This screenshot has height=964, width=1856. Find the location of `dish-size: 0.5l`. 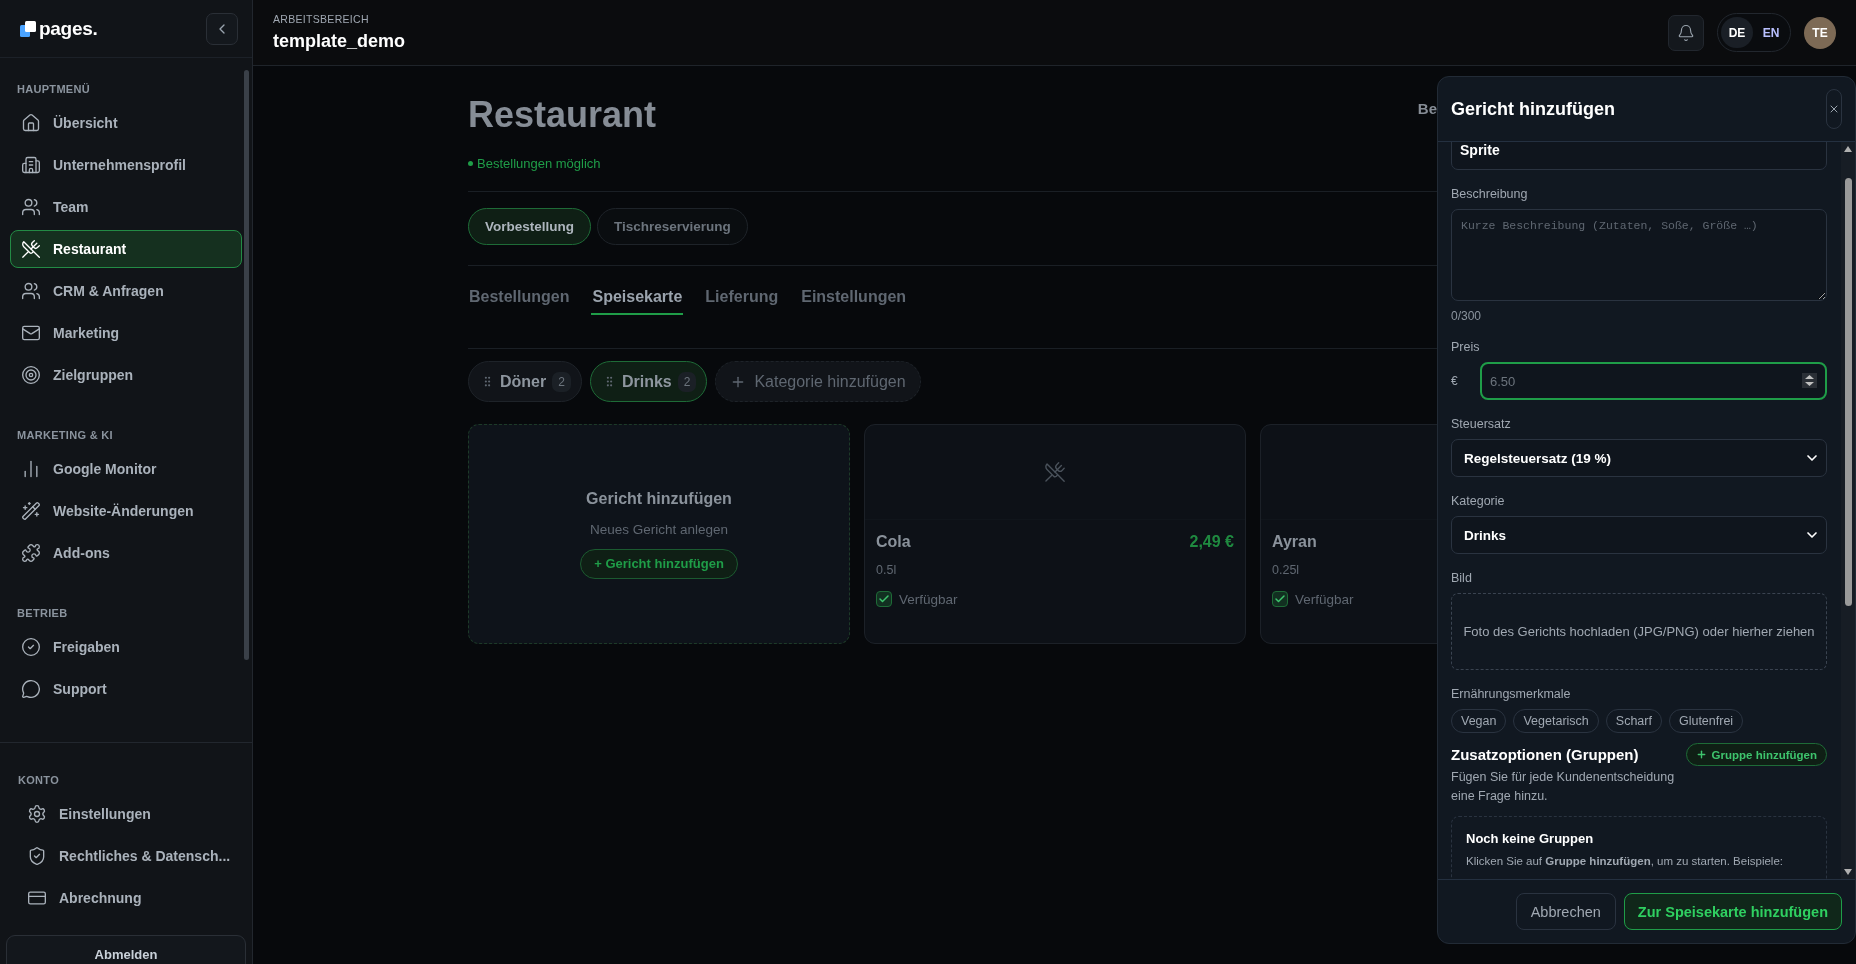

dish-size: 0.5l is located at coordinates (887, 570).